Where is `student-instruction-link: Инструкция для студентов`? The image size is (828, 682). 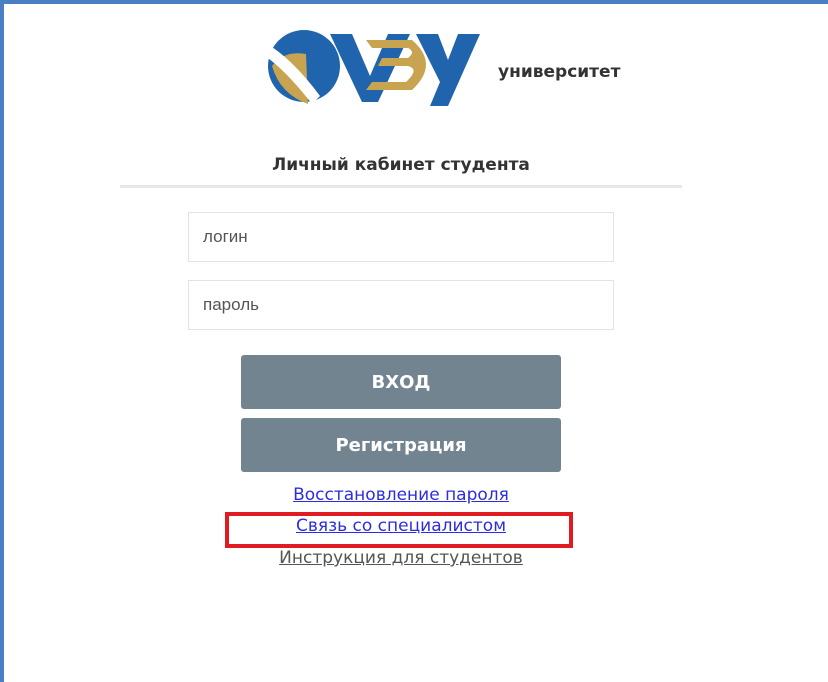 student-instruction-link: Инструкция для студентов is located at coordinates (401, 558).